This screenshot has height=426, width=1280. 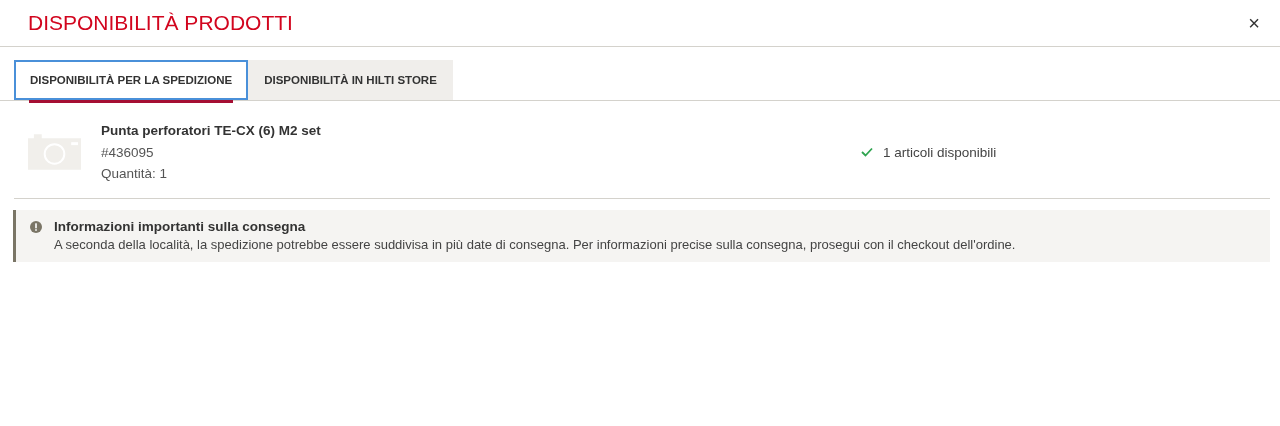 What do you see at coordinates (128, 153) in the screenshot?
I see `product-code: #436095` at bounding box center [128, 153].